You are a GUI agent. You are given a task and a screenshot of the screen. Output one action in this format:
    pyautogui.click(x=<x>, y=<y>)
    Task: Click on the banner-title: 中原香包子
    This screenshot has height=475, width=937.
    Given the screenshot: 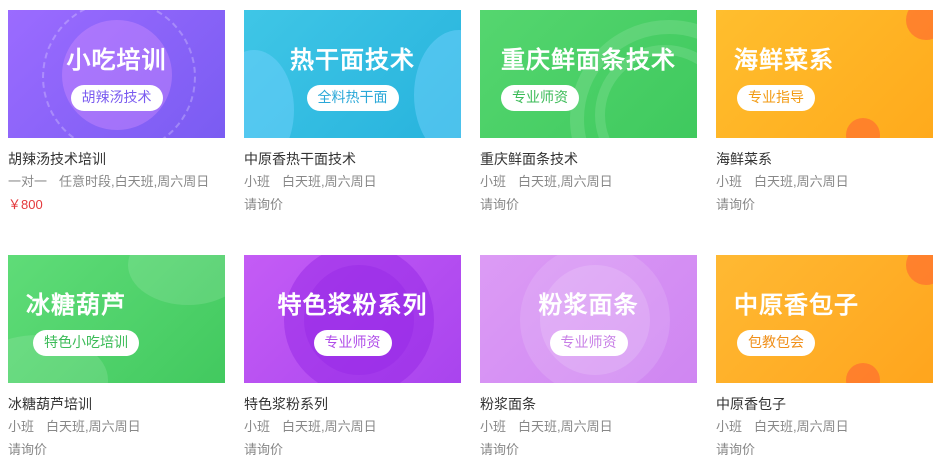 What is the action you would take?
    pyautogui.click(x=796, y=305)
    